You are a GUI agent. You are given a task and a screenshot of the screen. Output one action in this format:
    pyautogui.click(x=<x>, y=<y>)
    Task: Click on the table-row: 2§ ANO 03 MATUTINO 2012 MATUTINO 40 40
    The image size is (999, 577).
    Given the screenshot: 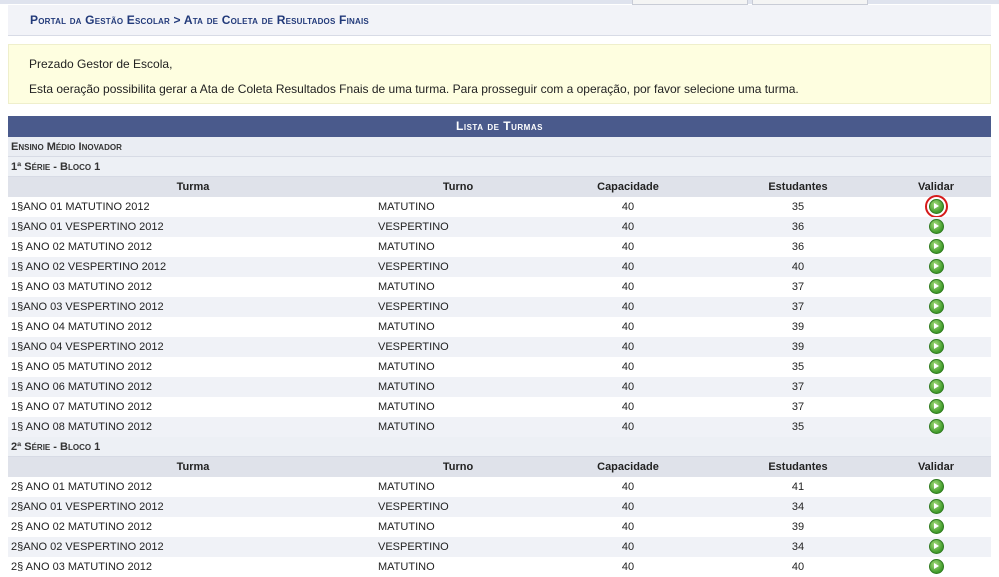 What is the action you would take?
    pyautogui.click(x=499, y=567)
    